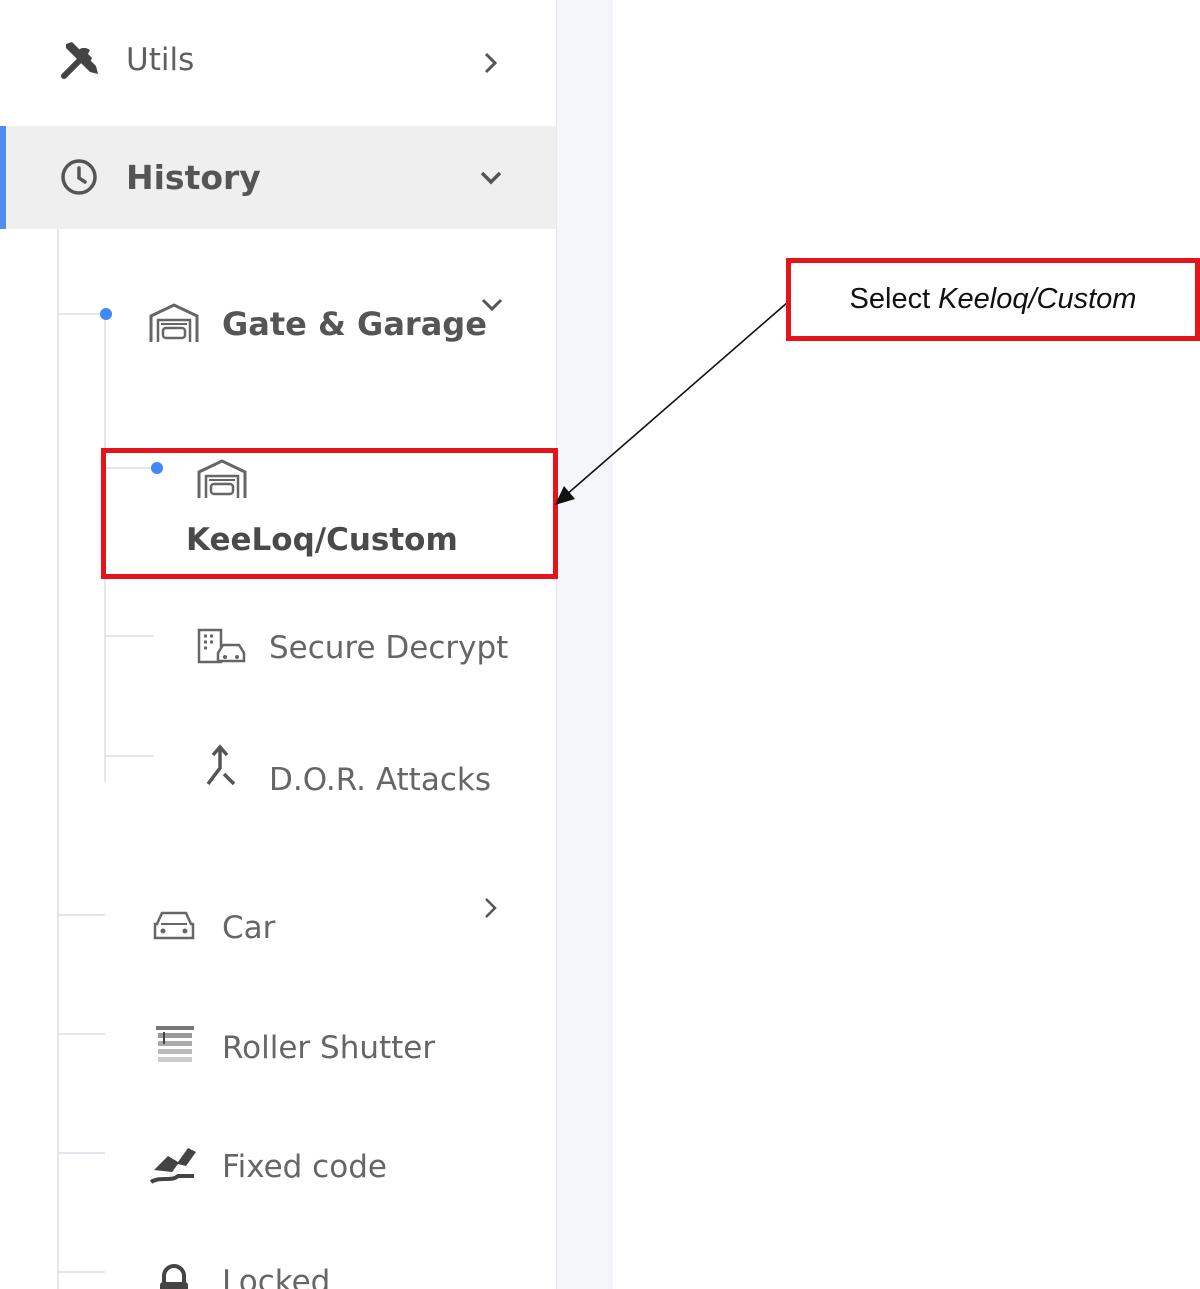 The width and height of the screenshot is (1200, 1289). Describe the element at coordinates (106, 314) in the screenshot. I see `active-dot` at that location.